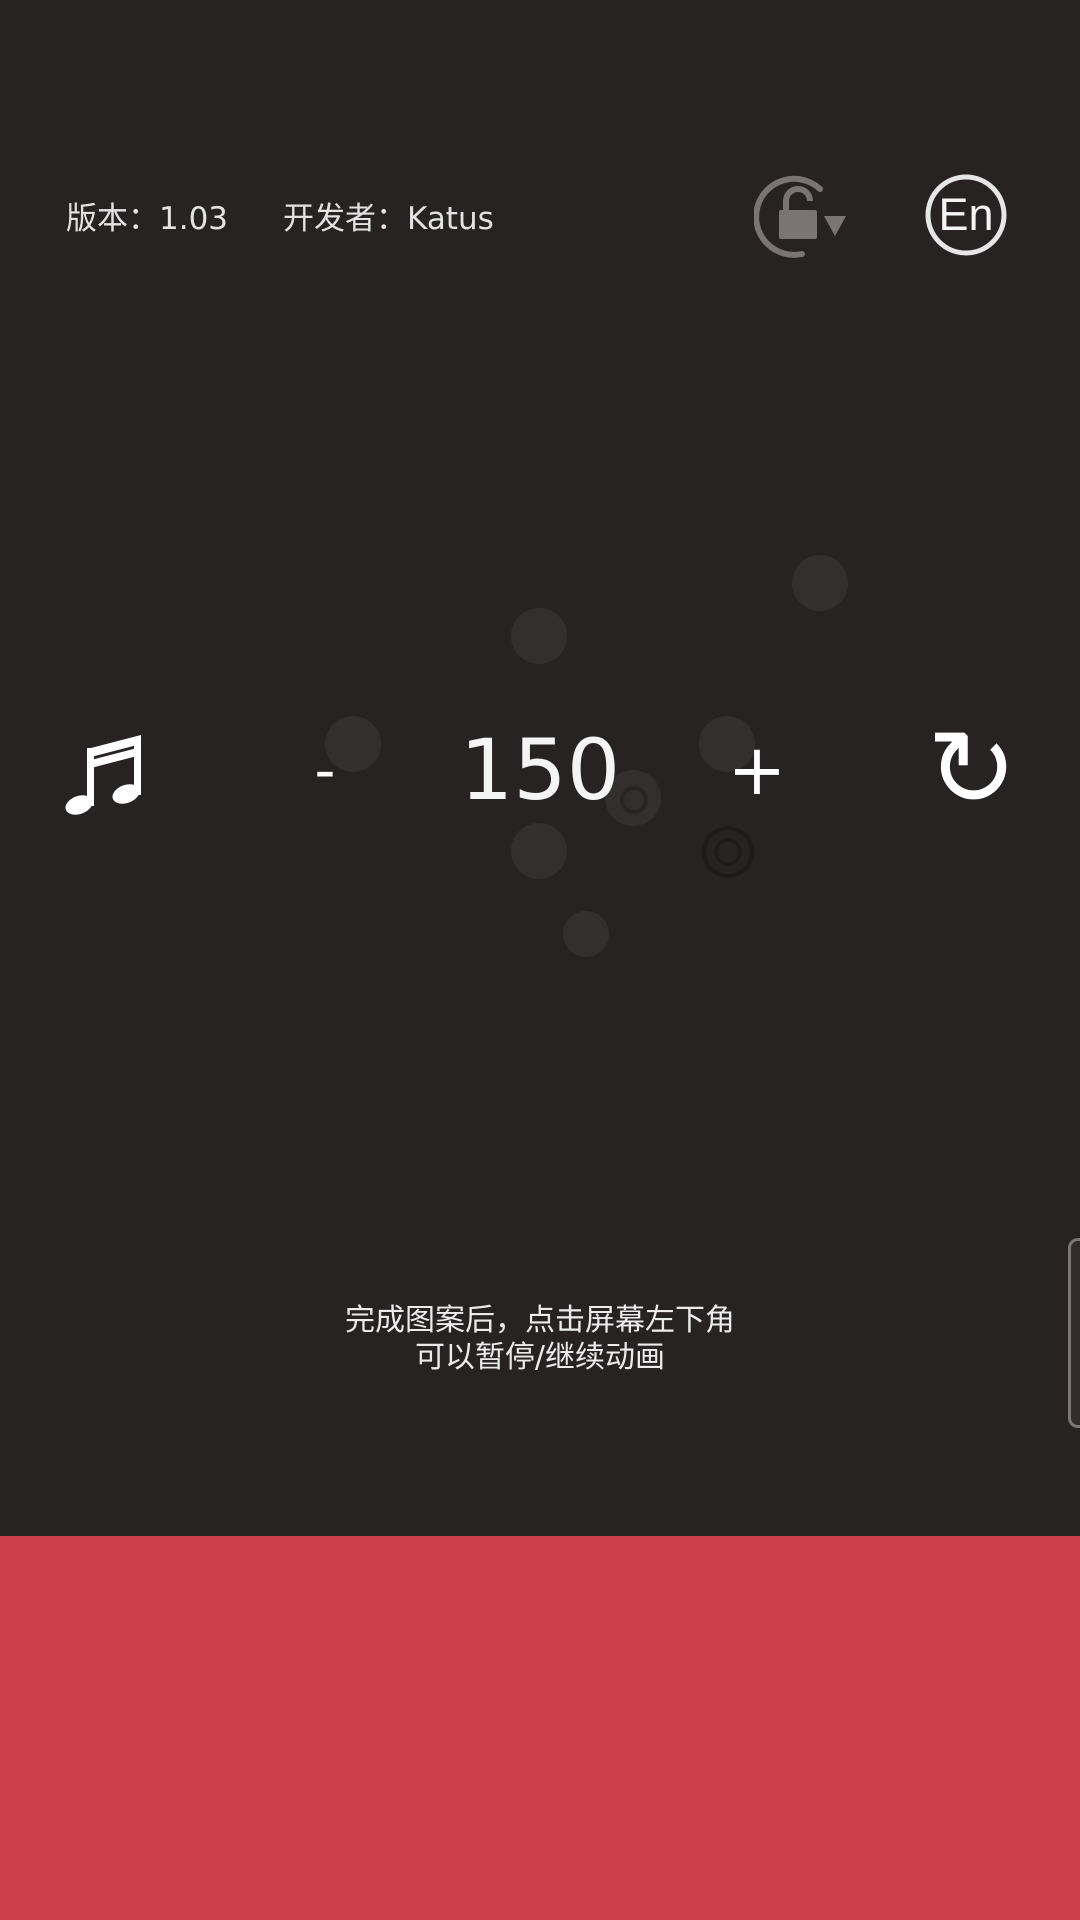  I want to click on speed-controls: - 150 + ↻, so click(540, 770).